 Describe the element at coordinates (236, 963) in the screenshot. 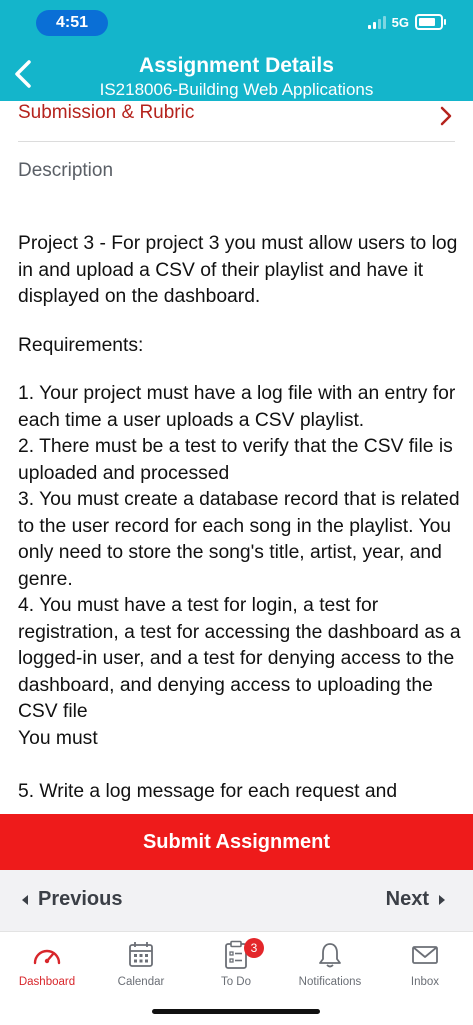

I see `tab-todo: 3 To Do` at that location.